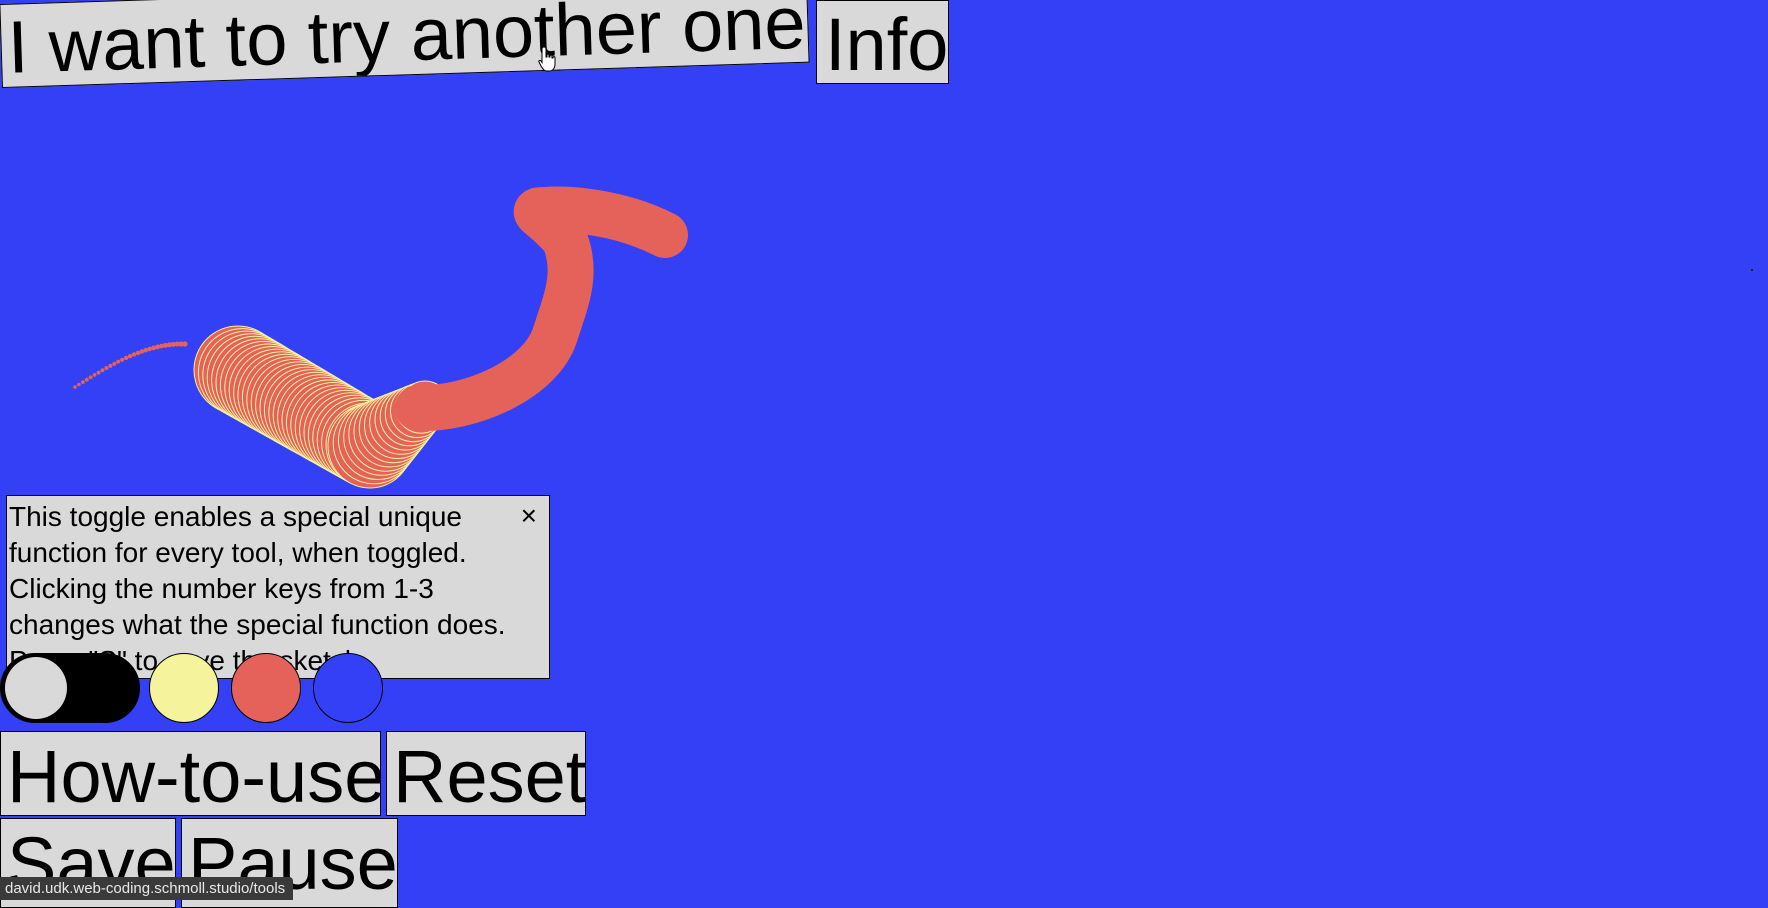 The width and height of the screenshot is (1768, 908). What do you see at coordinates (266, 688) in the screenshot?
I see `color-swatch-red` at bounding box center [266, 688].